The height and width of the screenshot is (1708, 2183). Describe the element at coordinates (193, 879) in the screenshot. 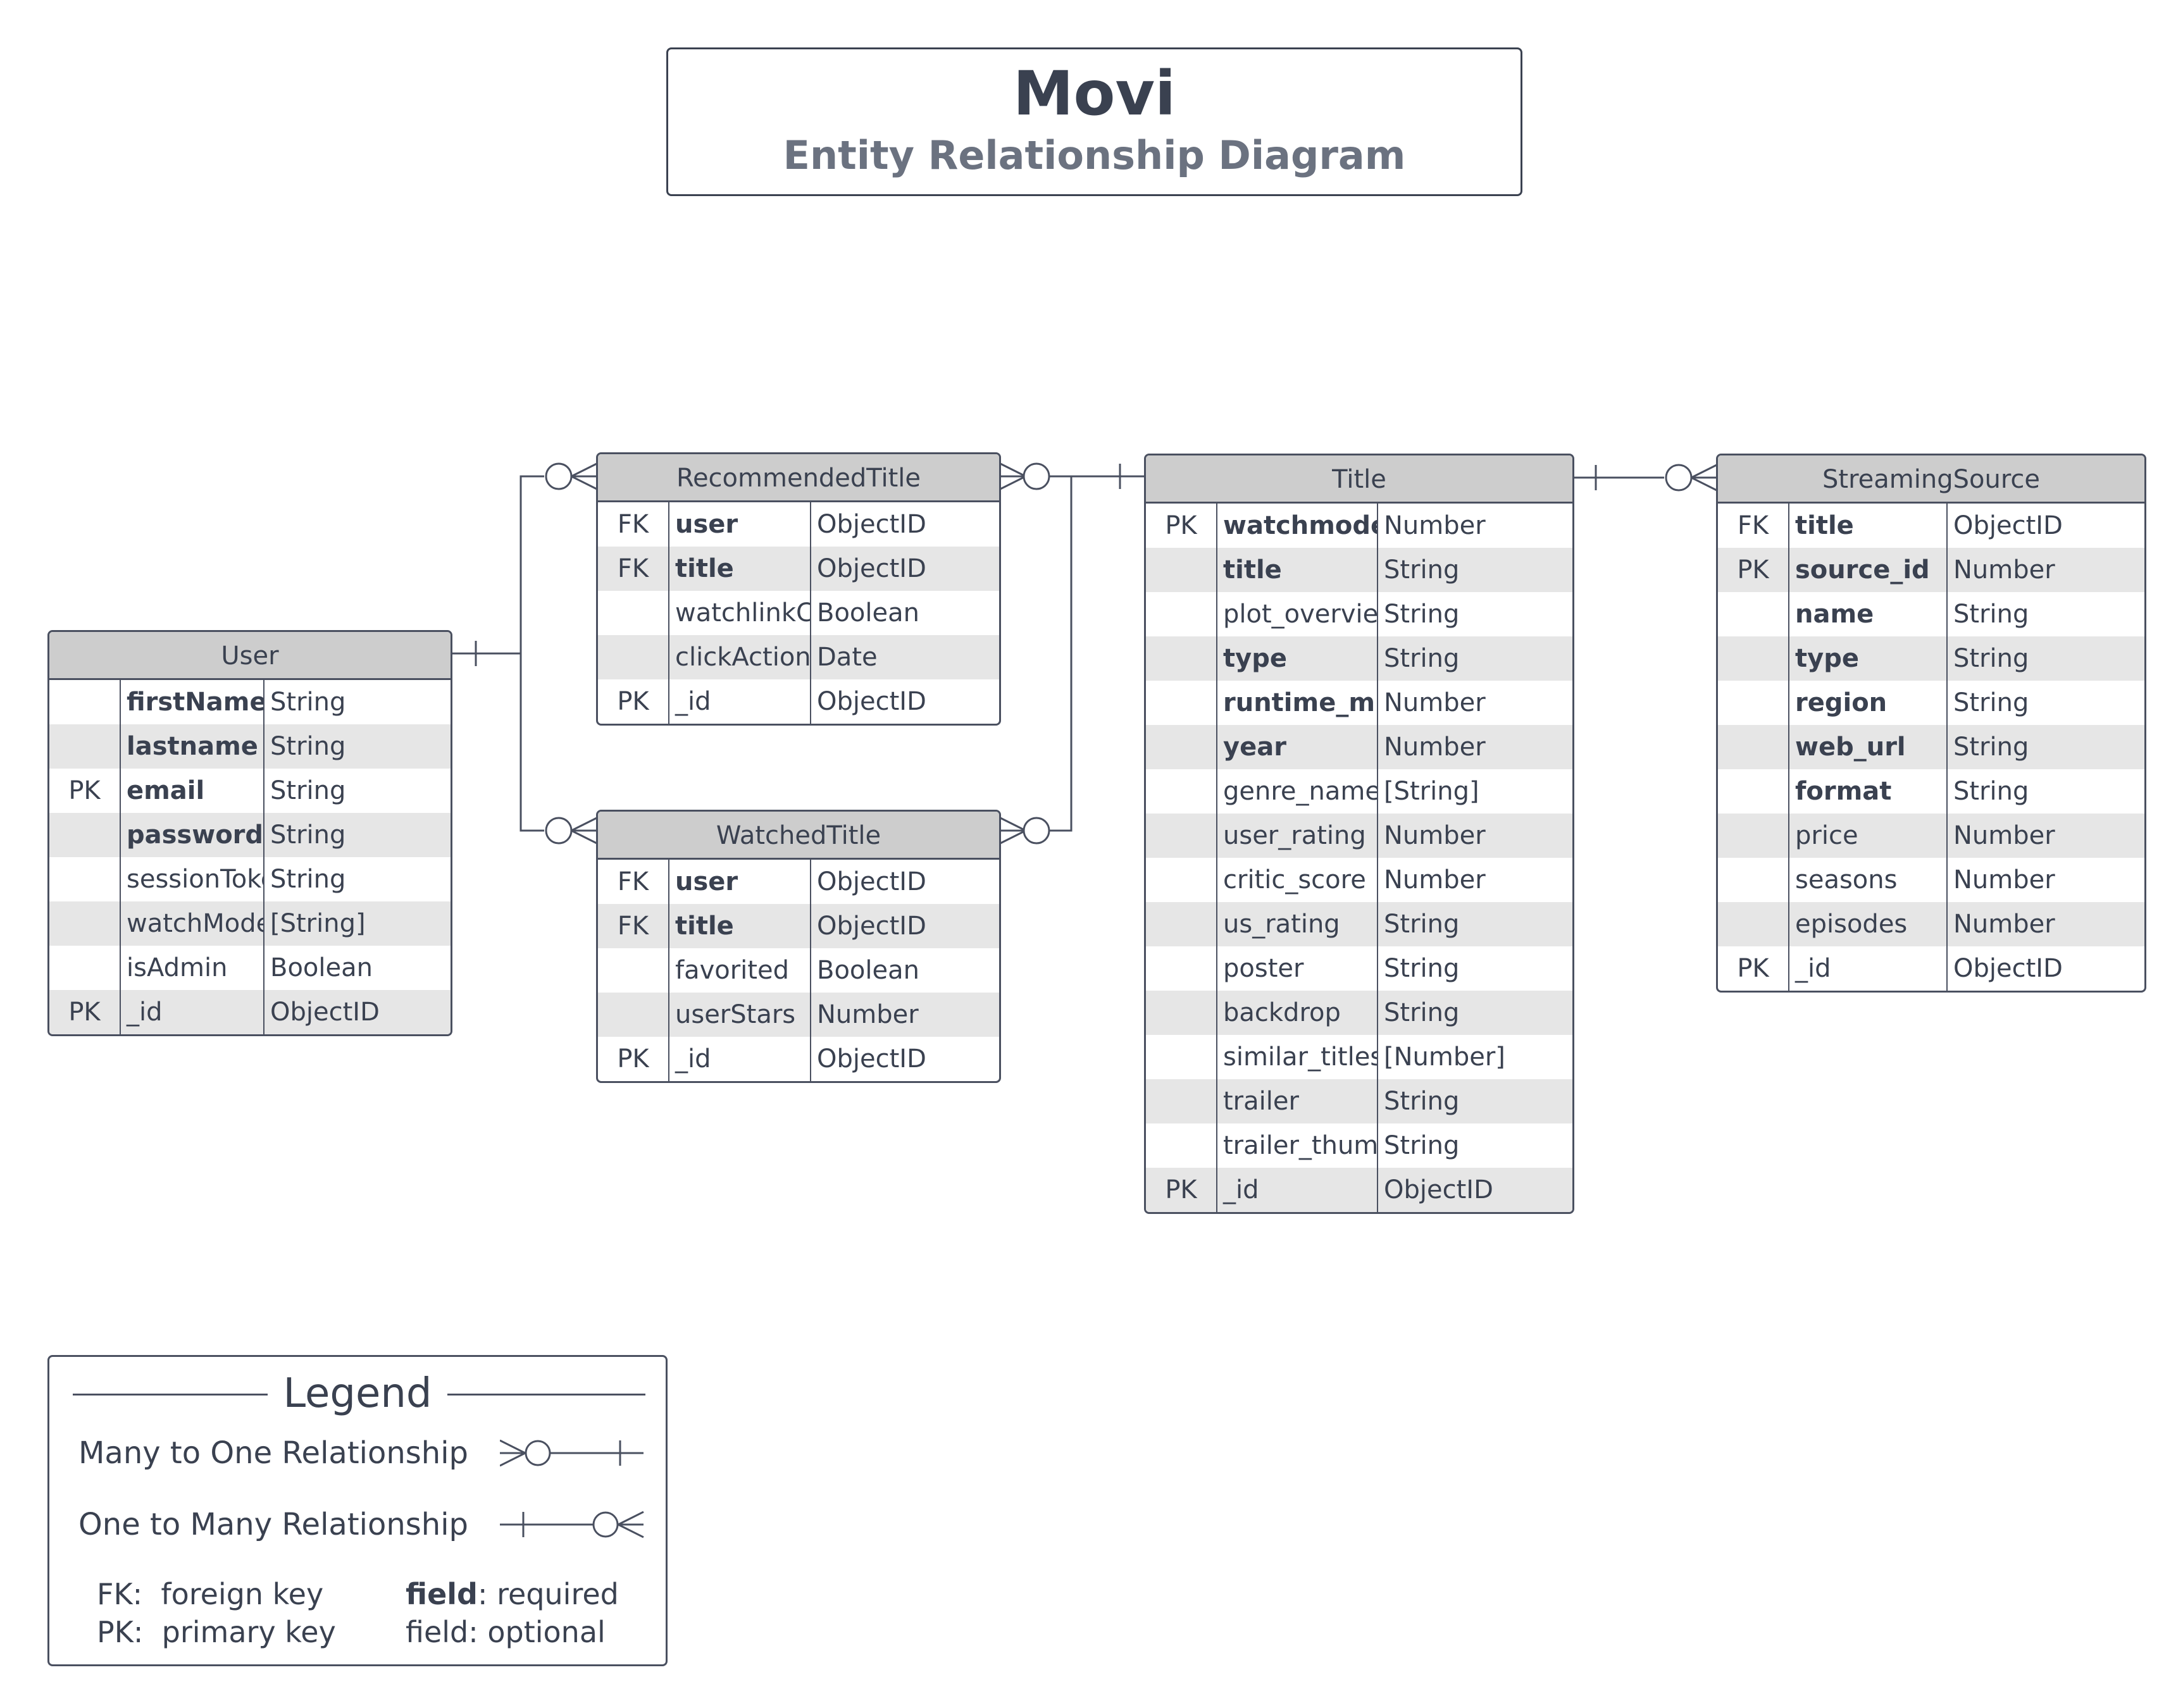

I see `field-name-cell: sessionToken` at that location.